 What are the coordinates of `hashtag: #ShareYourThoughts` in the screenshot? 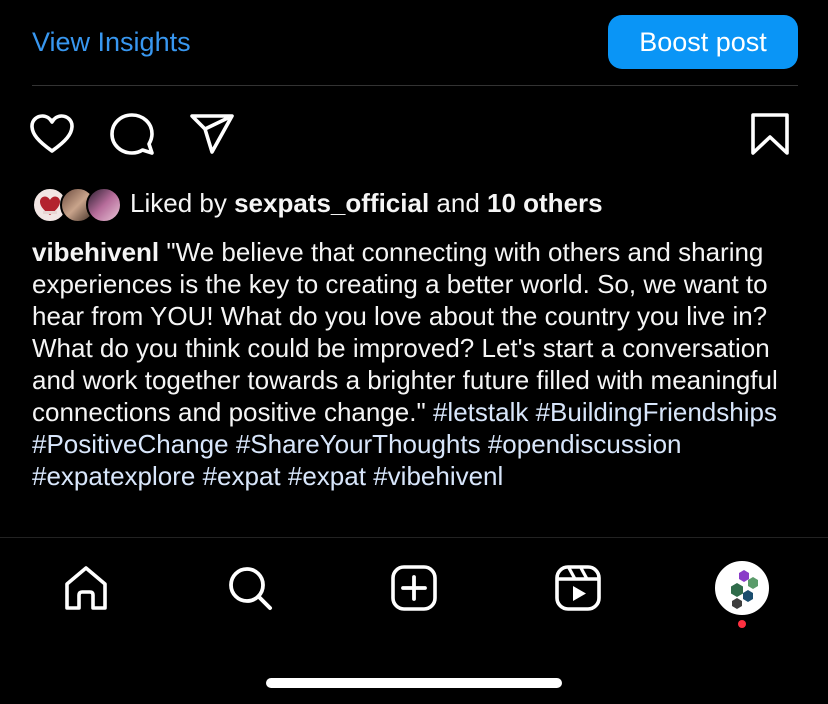 It's located at (358, 444).